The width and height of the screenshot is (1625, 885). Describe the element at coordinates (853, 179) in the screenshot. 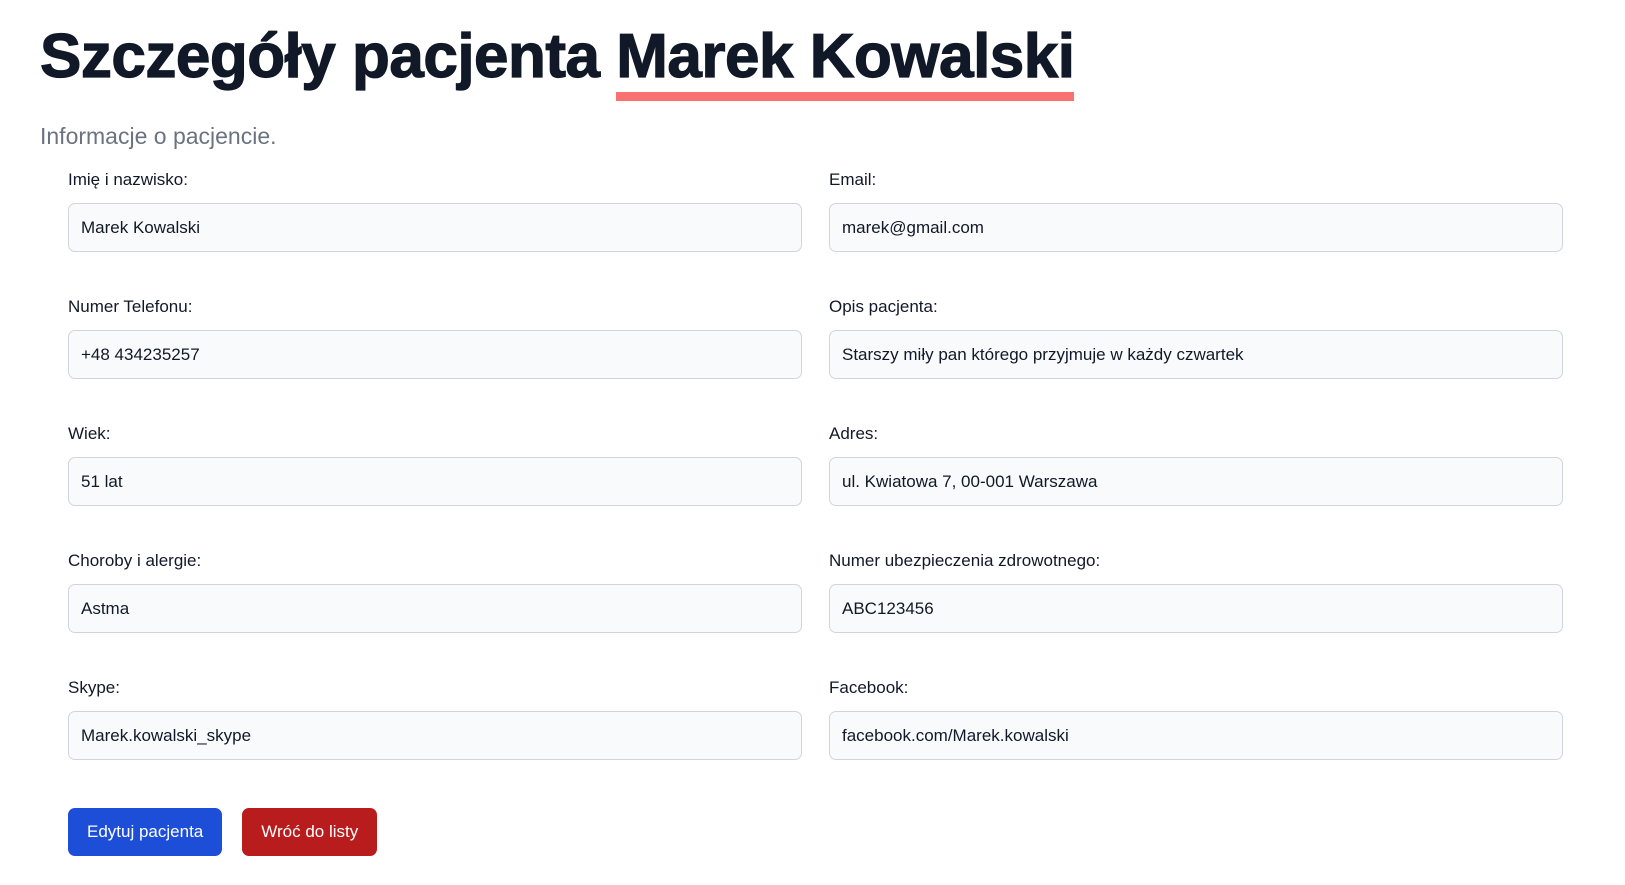

I see `email-label: Email:` at that location.